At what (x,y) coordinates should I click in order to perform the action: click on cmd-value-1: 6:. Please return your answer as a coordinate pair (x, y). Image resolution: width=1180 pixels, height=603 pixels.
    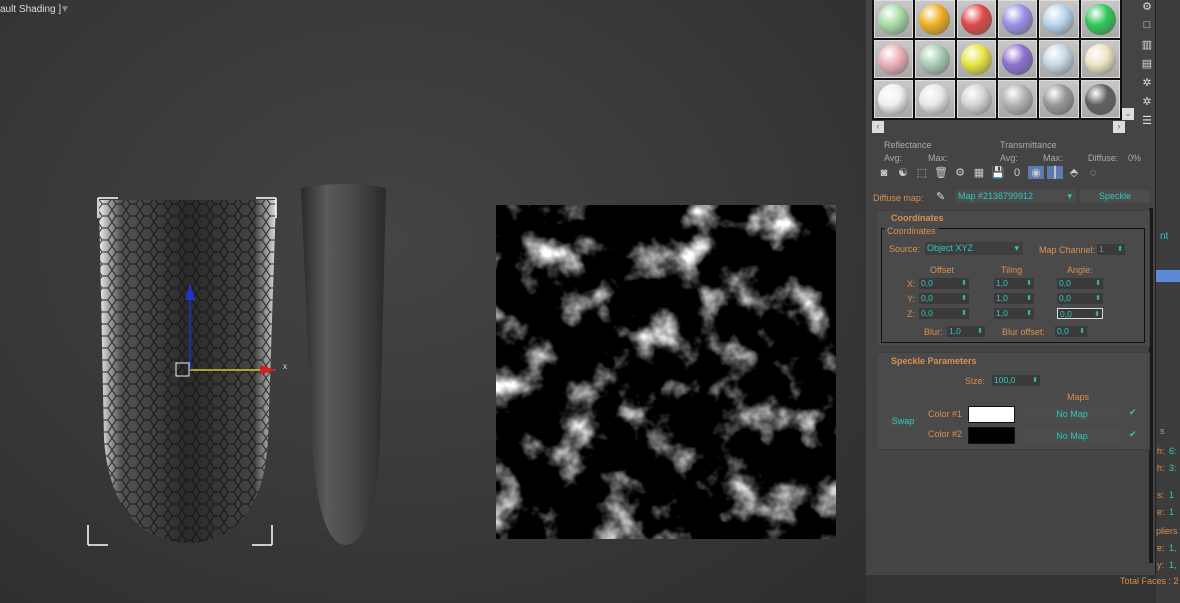
    Looking at the image, I should click on (1173, 451).